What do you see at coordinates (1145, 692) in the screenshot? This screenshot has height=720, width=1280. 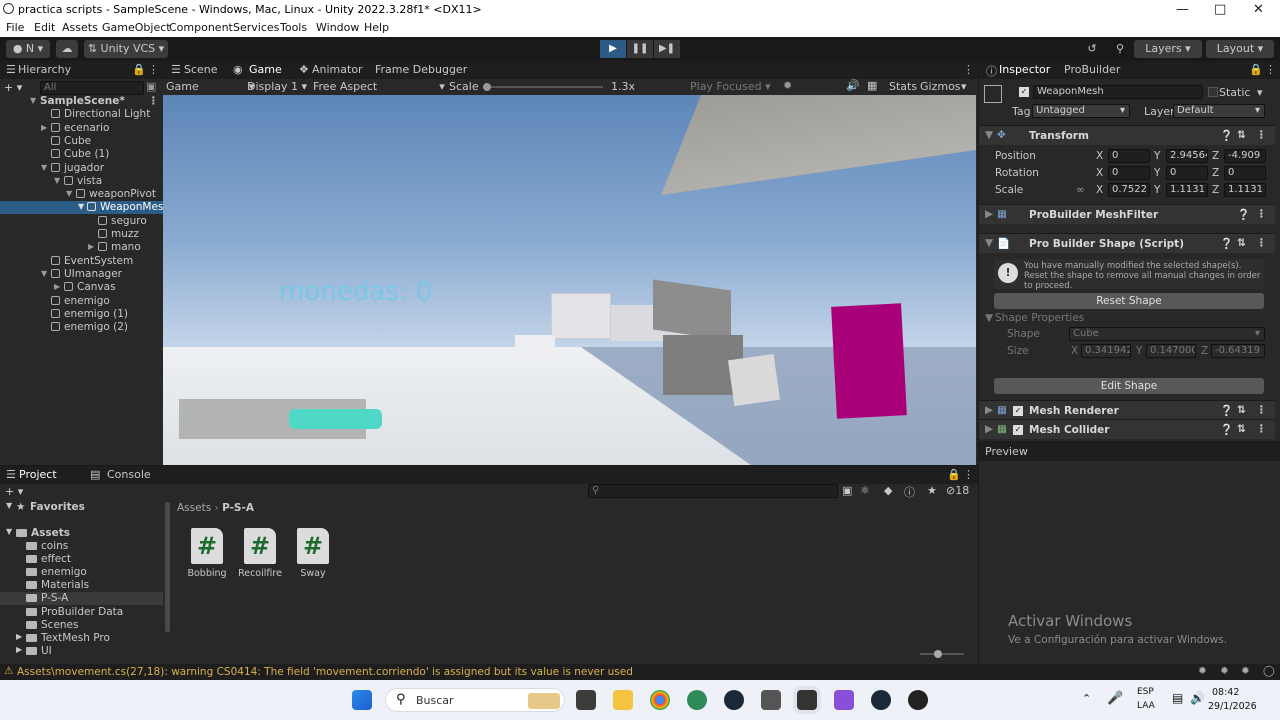 I see `language-indicator: ESP` at bounding box center [1145, 692].